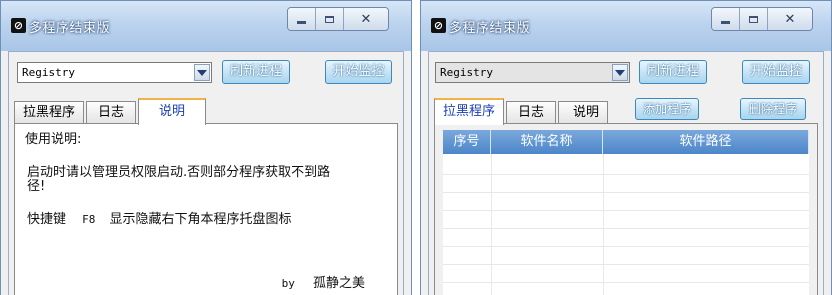 This screenshot has height=295, width=832. Describe the element at coordinates (47, 219) in the screenshot. I see `hotkey-label: 快捷键` at that location.